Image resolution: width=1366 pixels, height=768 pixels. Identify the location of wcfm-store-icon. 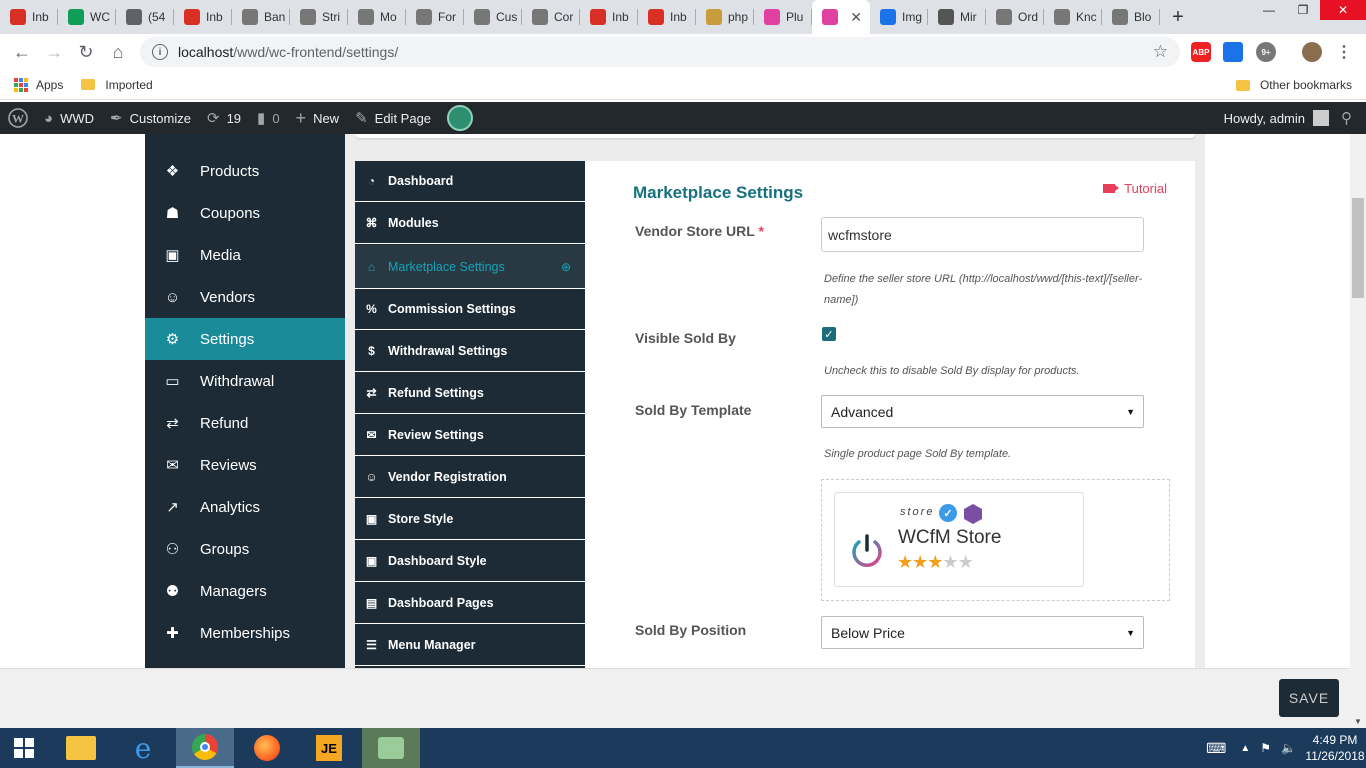
(460, 118).